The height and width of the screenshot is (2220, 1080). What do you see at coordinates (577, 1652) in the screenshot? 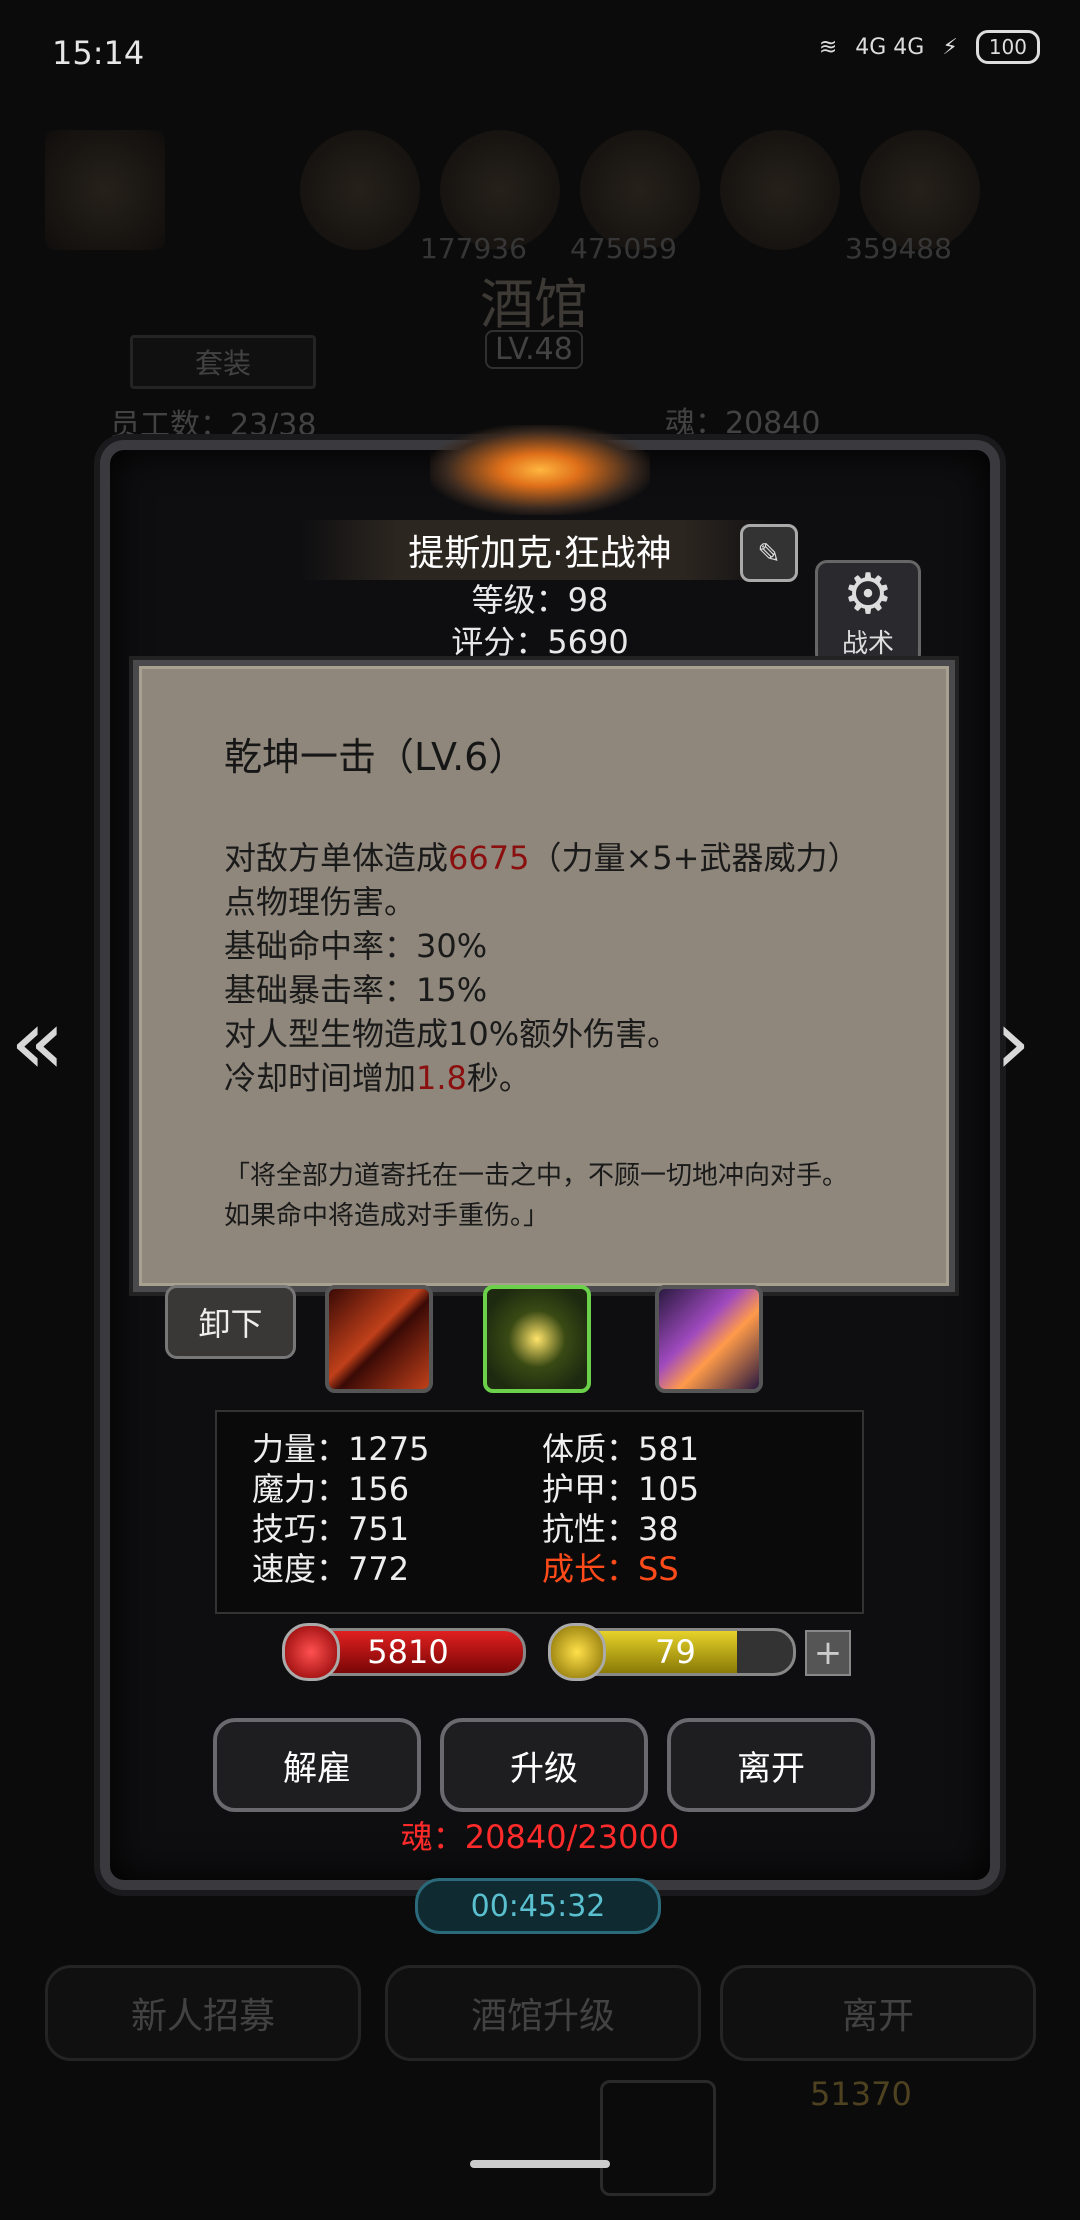
I see `lightning-icon` at bounding box center [577, 1652].